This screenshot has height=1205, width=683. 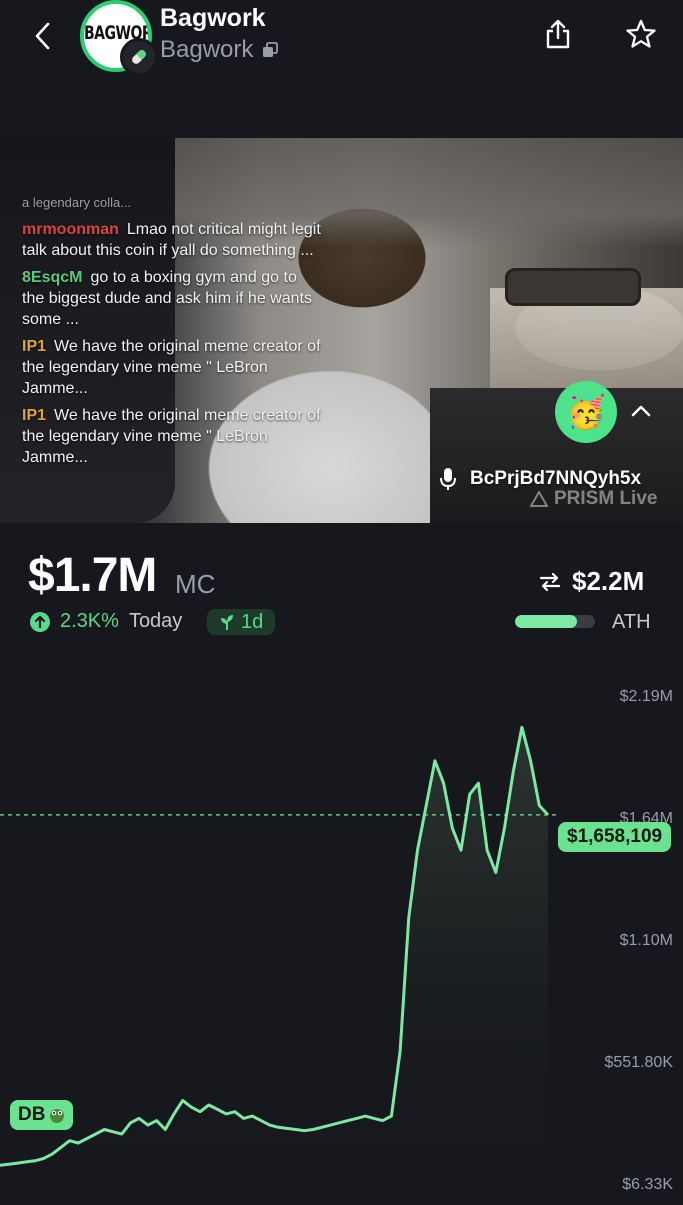 I want to click on video-scene, so click(x=573, y=287).